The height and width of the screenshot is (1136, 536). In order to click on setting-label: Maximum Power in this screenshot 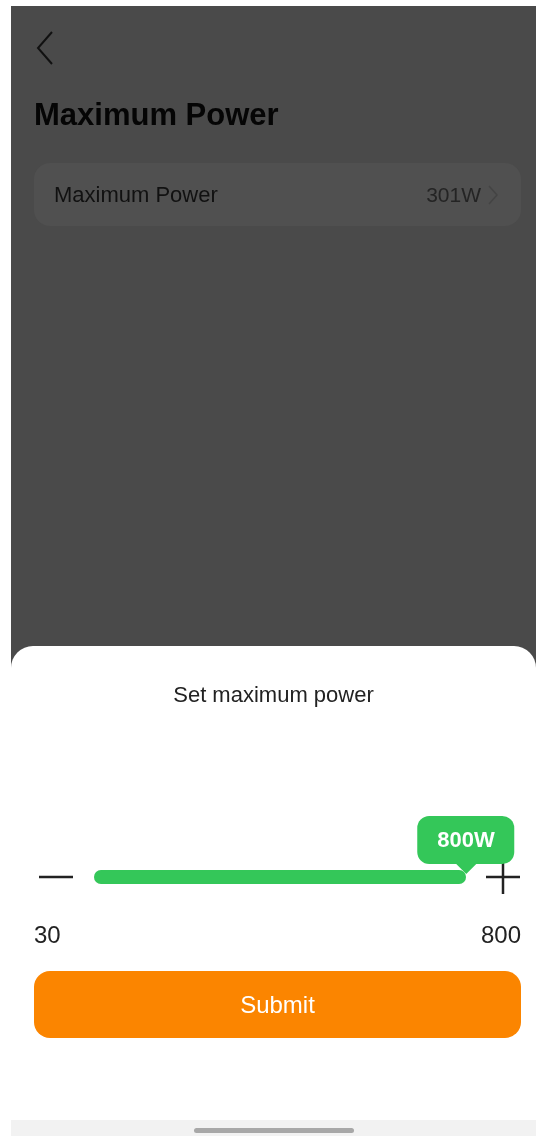, I will do `click(136, 195)`.